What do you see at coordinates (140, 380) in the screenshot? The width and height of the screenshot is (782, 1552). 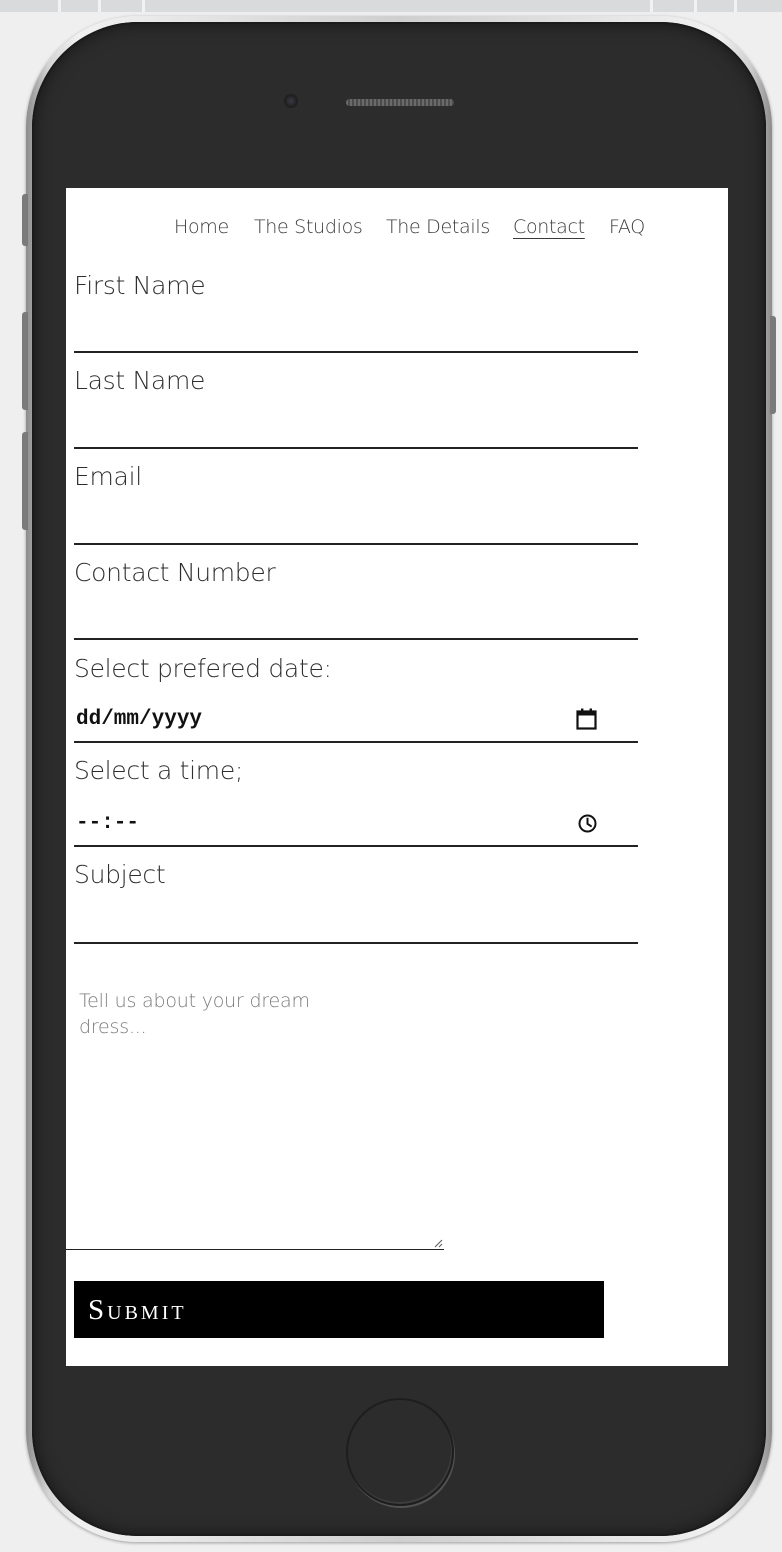 I see `last-name-label: Last Name` at bounding box center [140, 380].